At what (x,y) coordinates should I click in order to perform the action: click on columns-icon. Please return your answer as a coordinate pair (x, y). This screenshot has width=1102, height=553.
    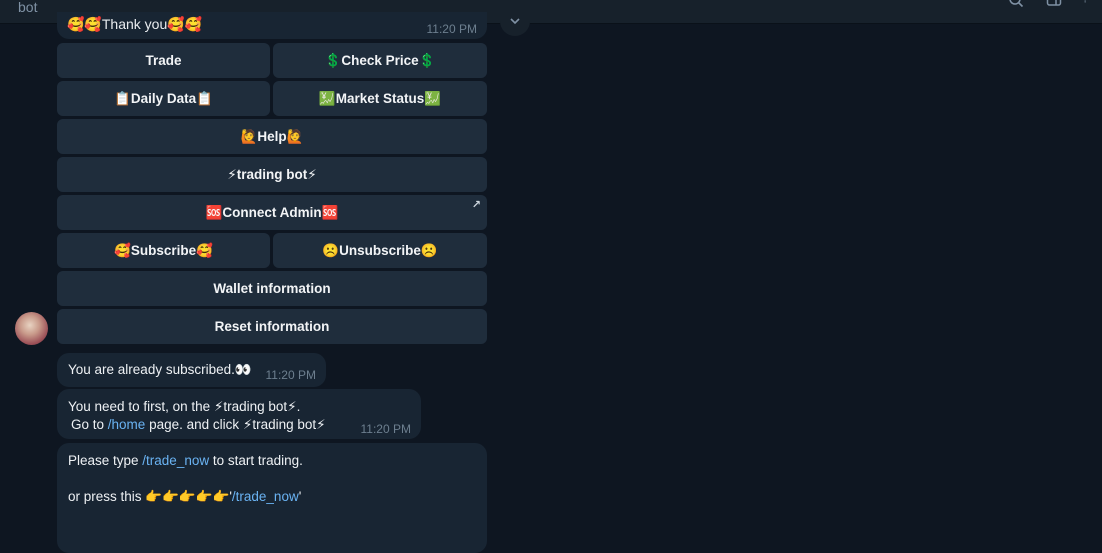
    Looking at the image, I should click on (1054, 4).